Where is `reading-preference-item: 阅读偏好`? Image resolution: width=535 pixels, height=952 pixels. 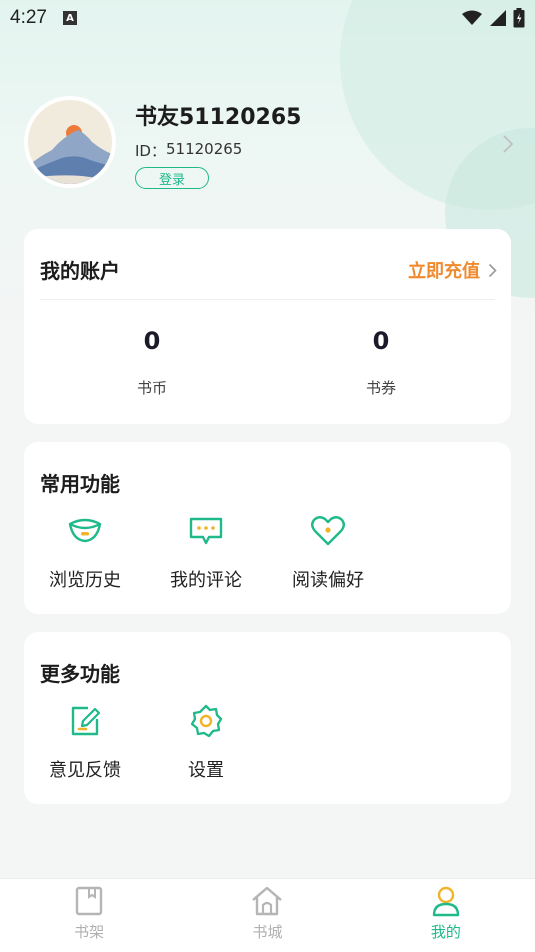
reading-preference-item: 阅读偏好 is located at coordinates (328, 553).